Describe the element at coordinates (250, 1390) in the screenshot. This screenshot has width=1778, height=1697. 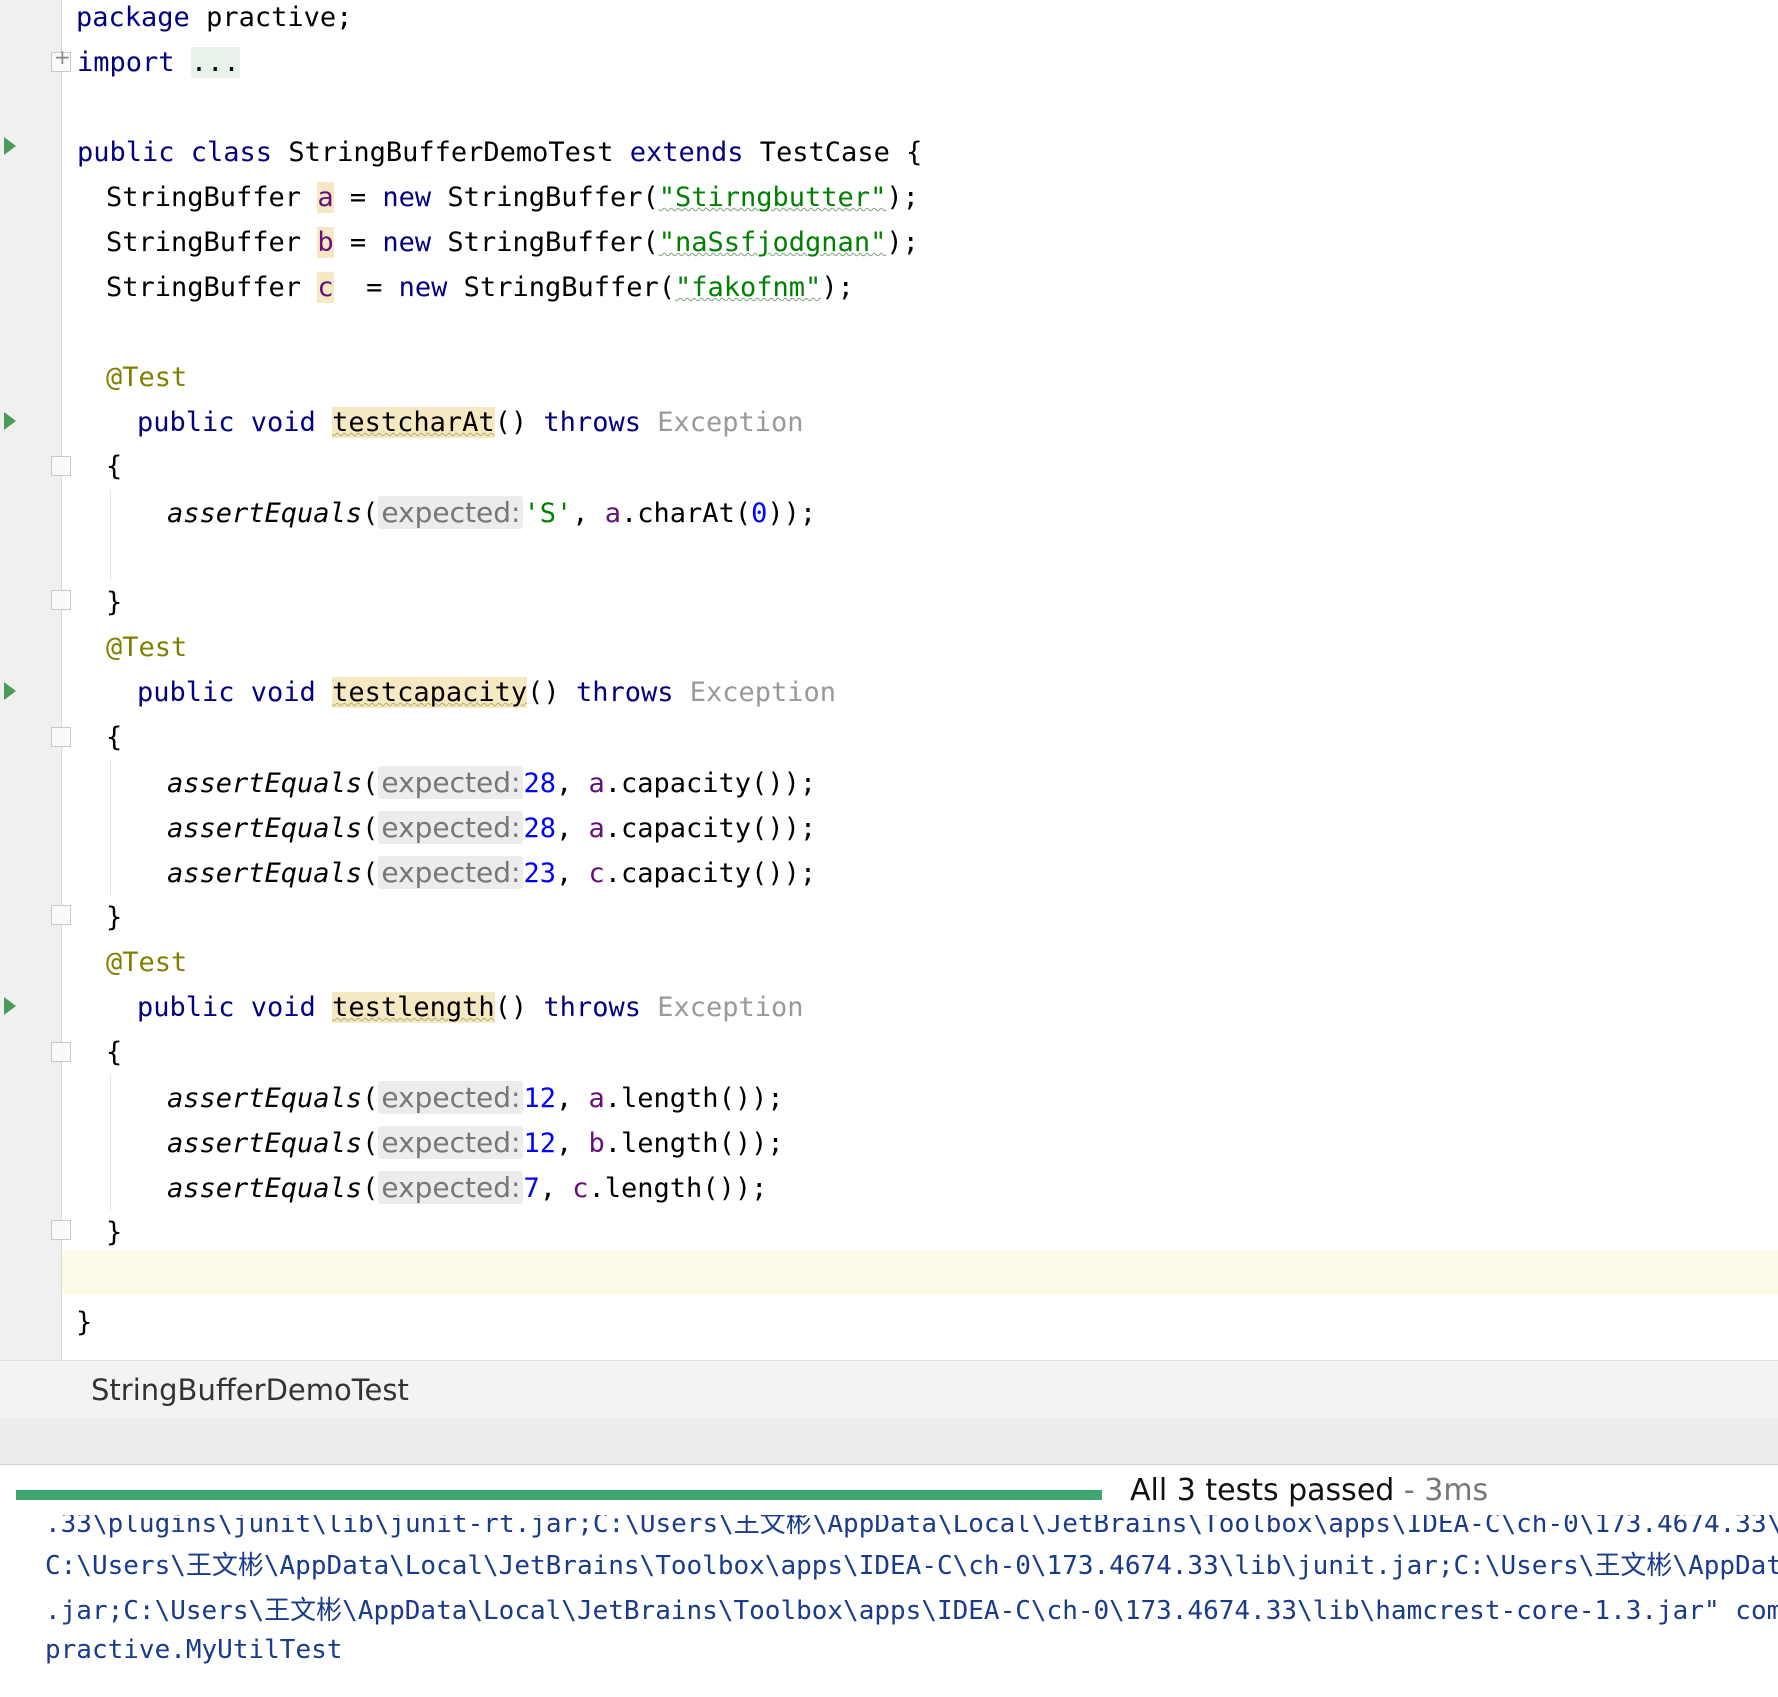
I see `breadcrumb-class: StringBufferDemoTest` at that location.